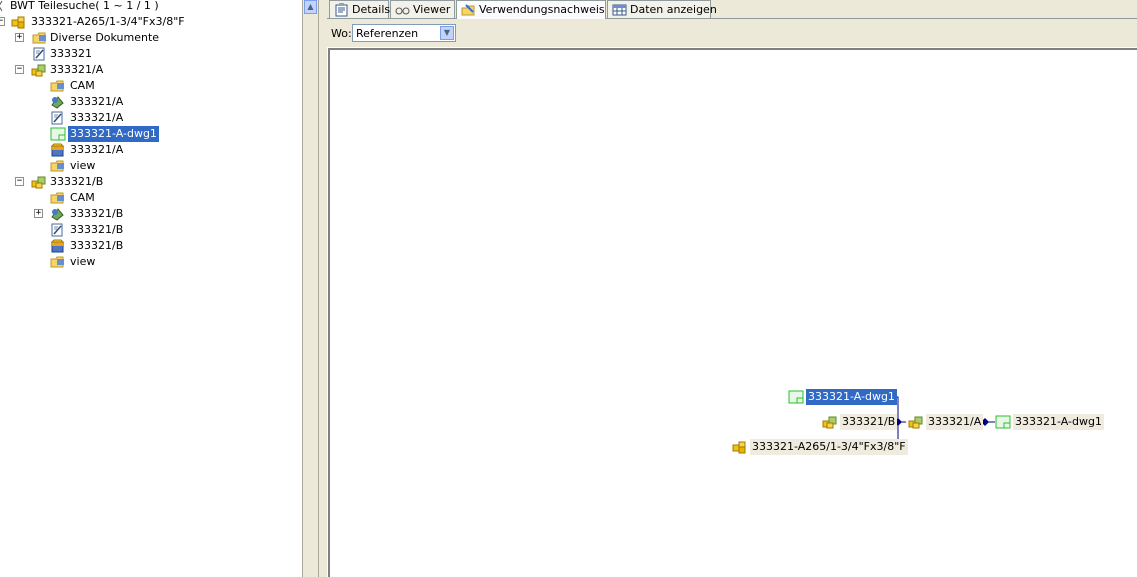 The height and width of the screenshot is (577, 1137). I want to click on tab-verwendungsnachweis: Verwendungsnachweis, so click(531, 9).